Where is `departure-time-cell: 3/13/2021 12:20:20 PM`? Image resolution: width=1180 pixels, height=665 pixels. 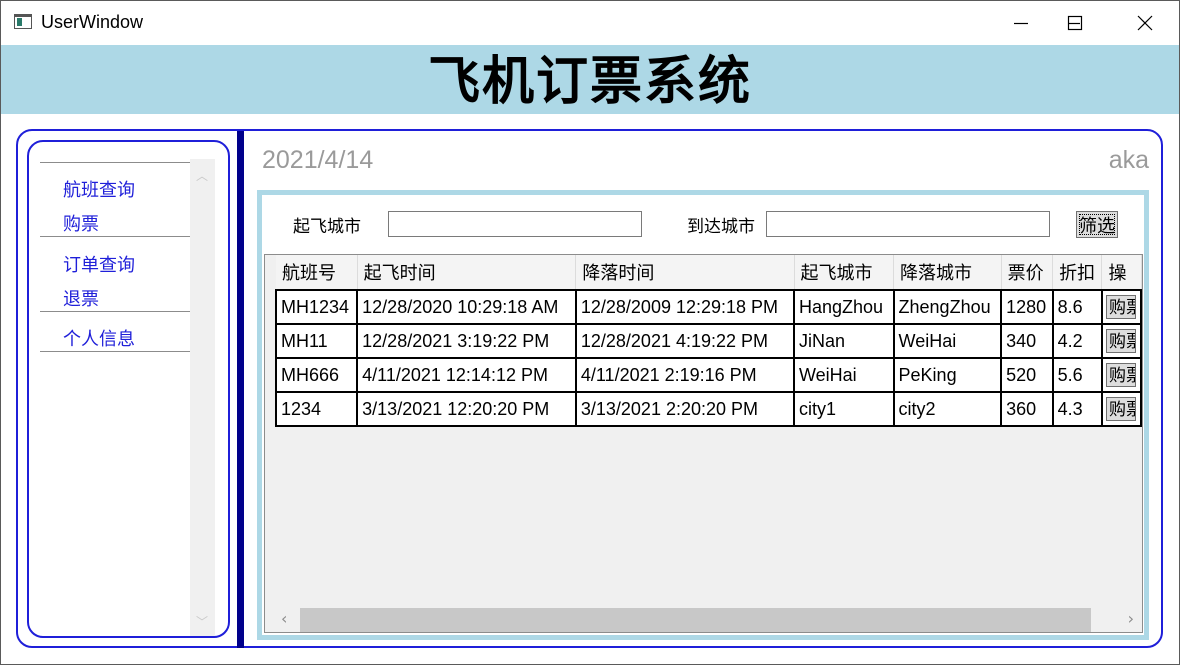
departure-time-cell: 3/13/2021 12:20:20 PM is located at coordinates (466, 409).